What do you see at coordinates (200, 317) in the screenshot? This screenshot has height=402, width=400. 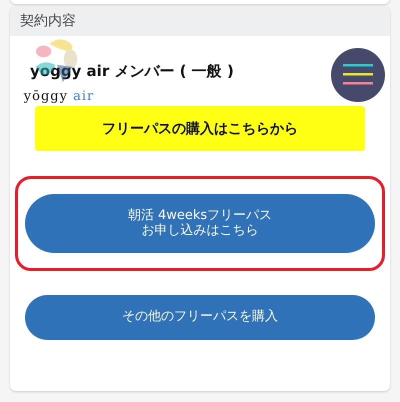 I see `purchase-button: その他のフリーパスを購入` at bounding box center [200, 317].